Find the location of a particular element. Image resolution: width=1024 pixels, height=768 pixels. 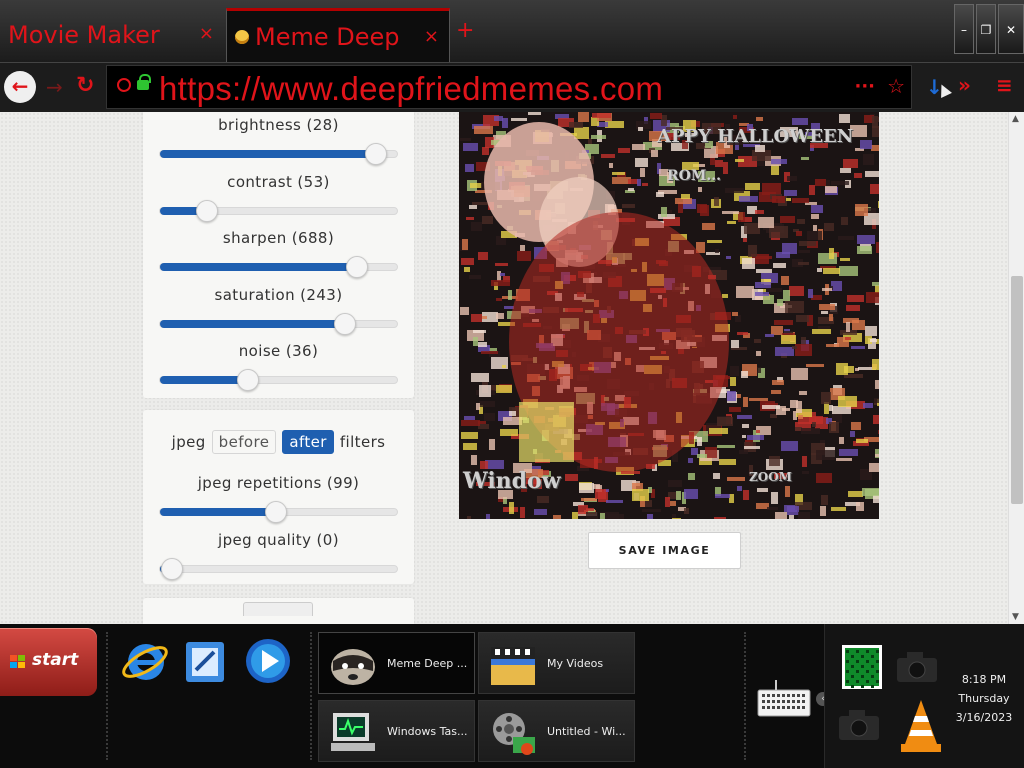

tab-meme-deep: Meme Deep × is located at coordinates (338, 35).